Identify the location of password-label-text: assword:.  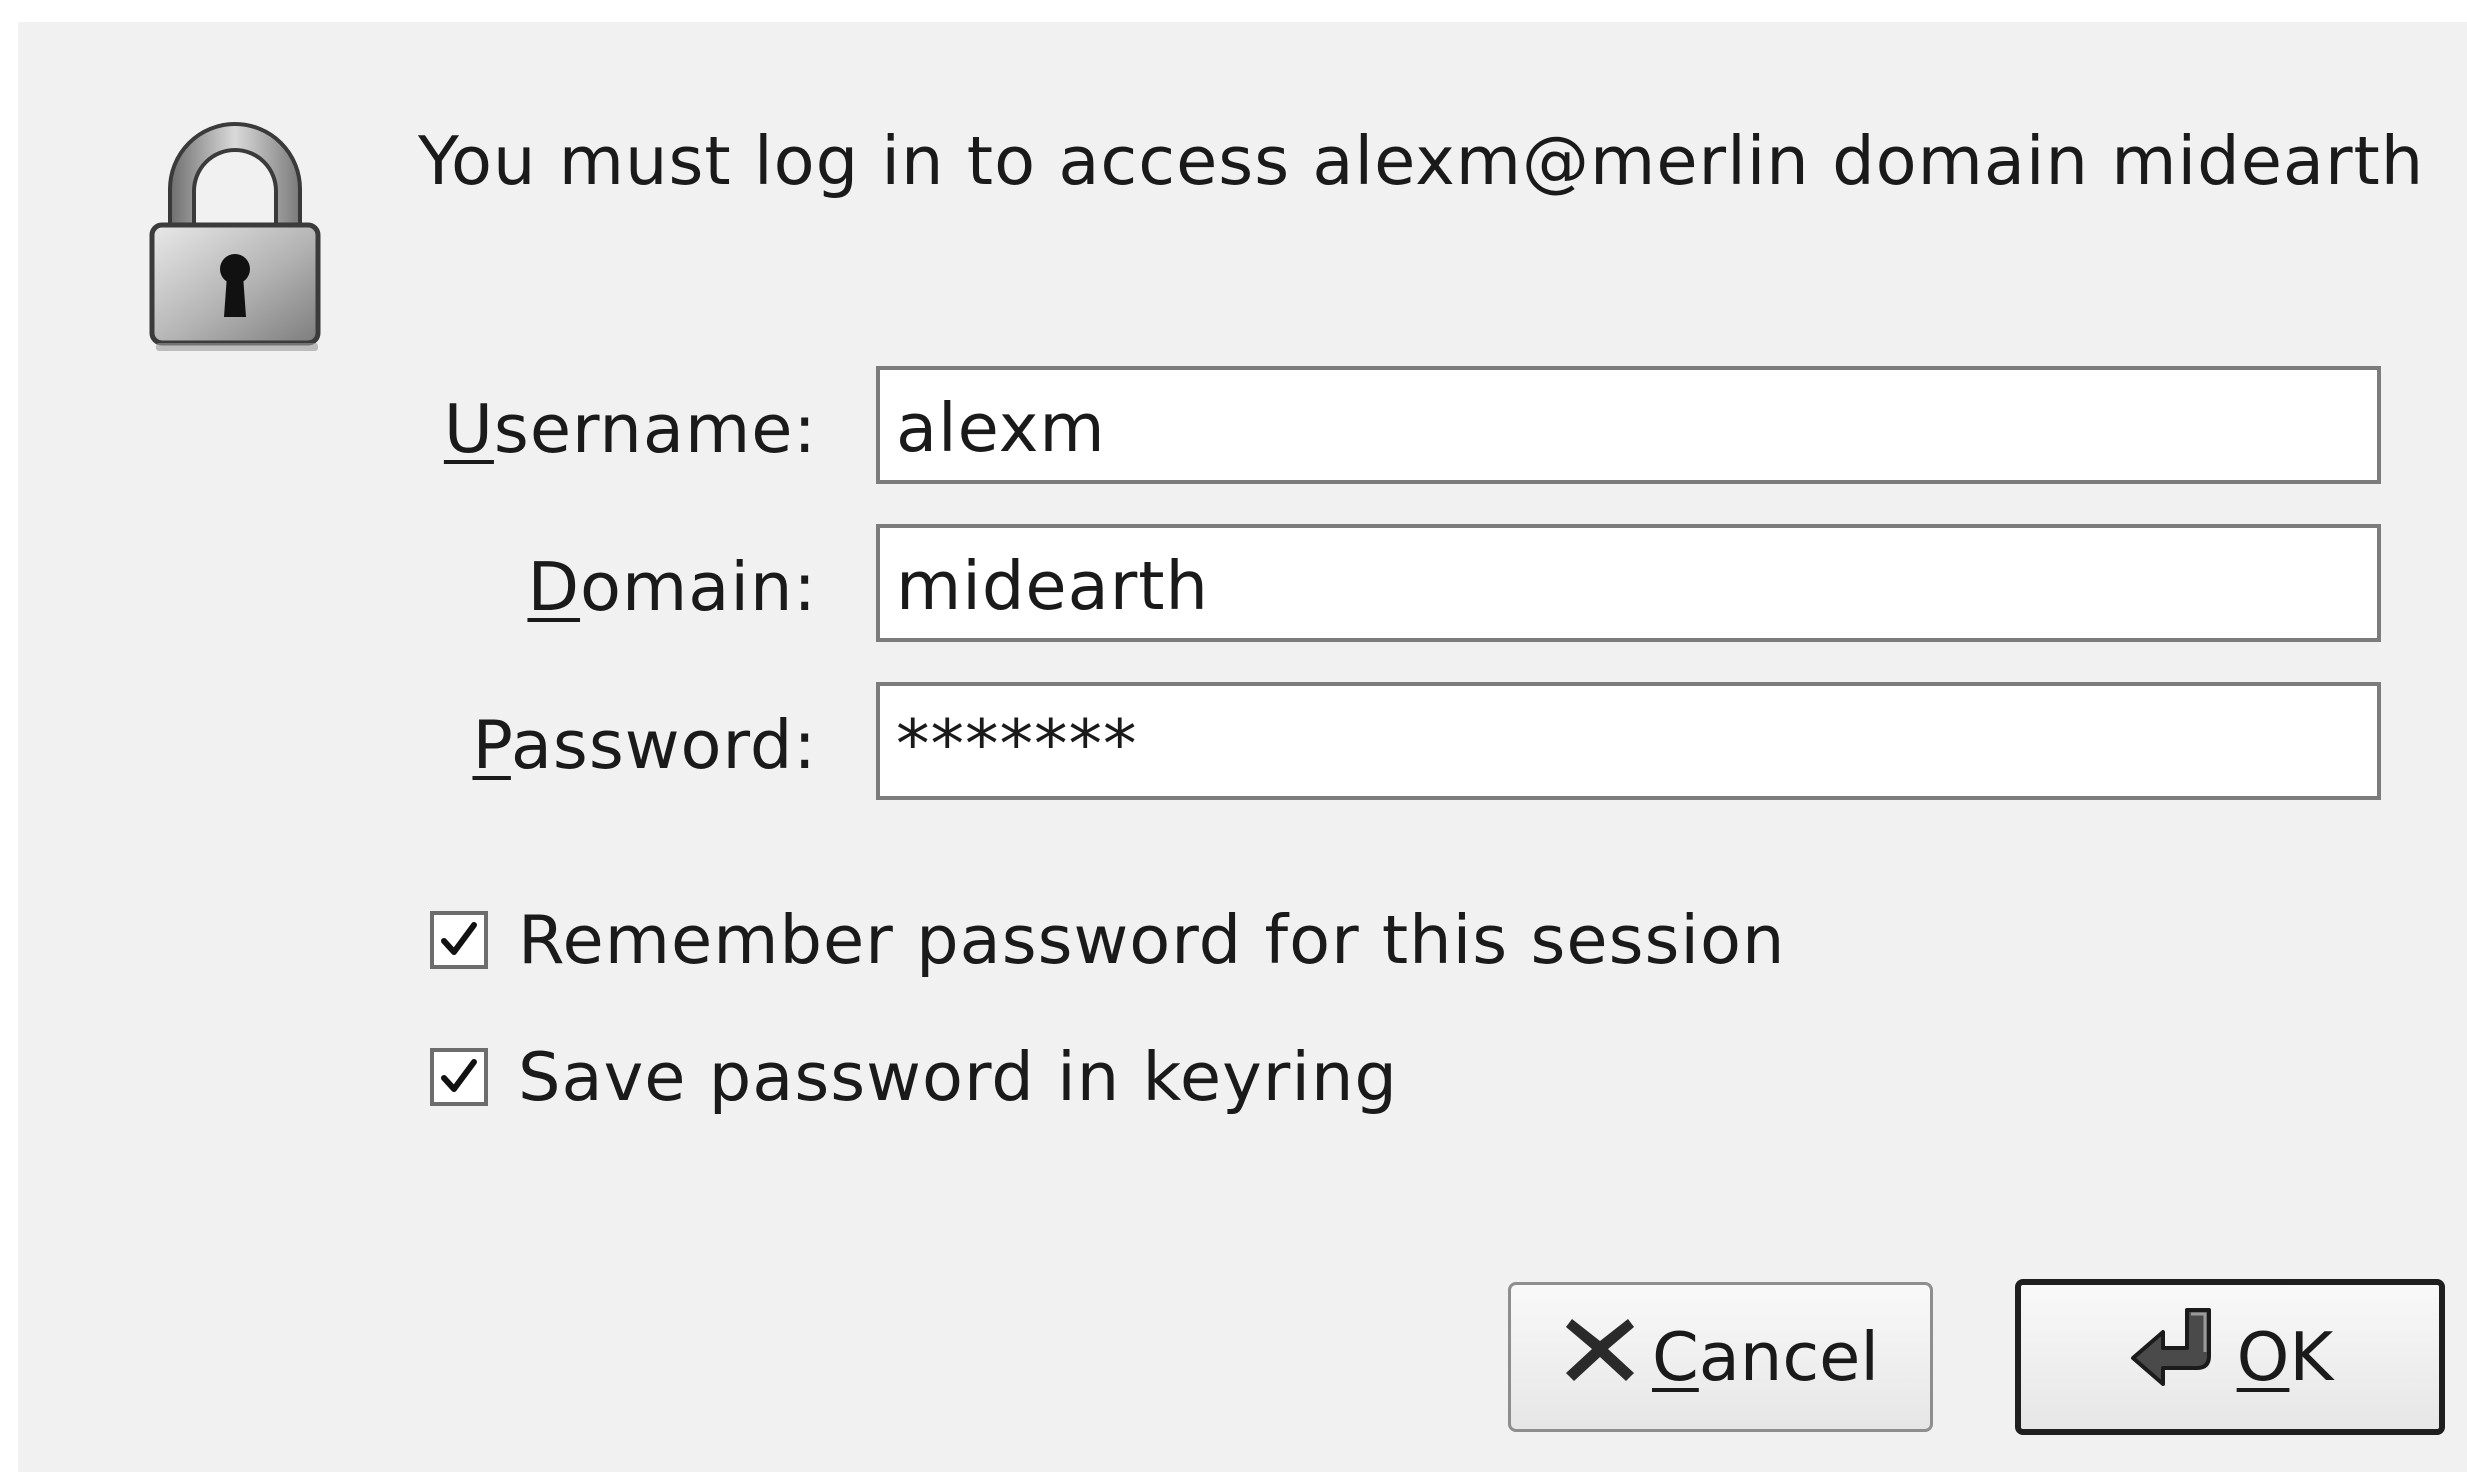
(663, 745).